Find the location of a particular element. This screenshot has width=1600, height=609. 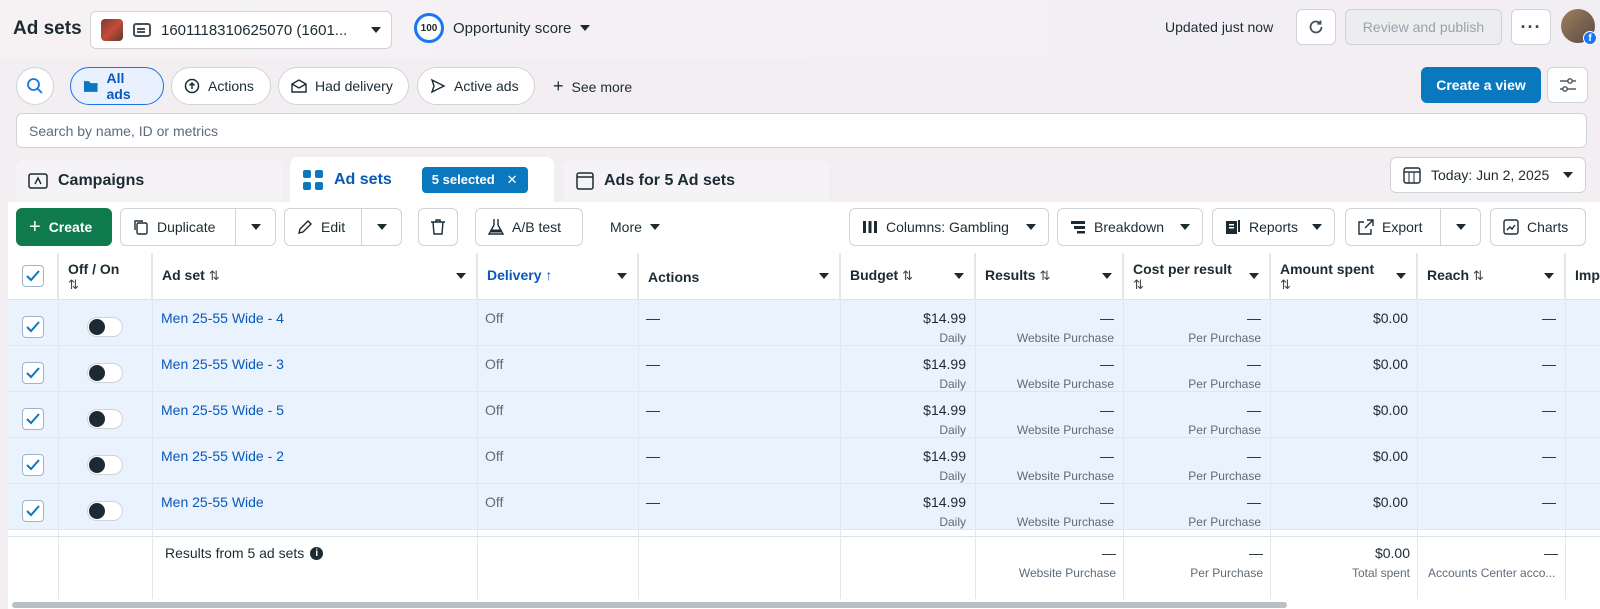

tab-ad-sets: Ad sets 5 selected ✕ is located at coordinates (422, 179).